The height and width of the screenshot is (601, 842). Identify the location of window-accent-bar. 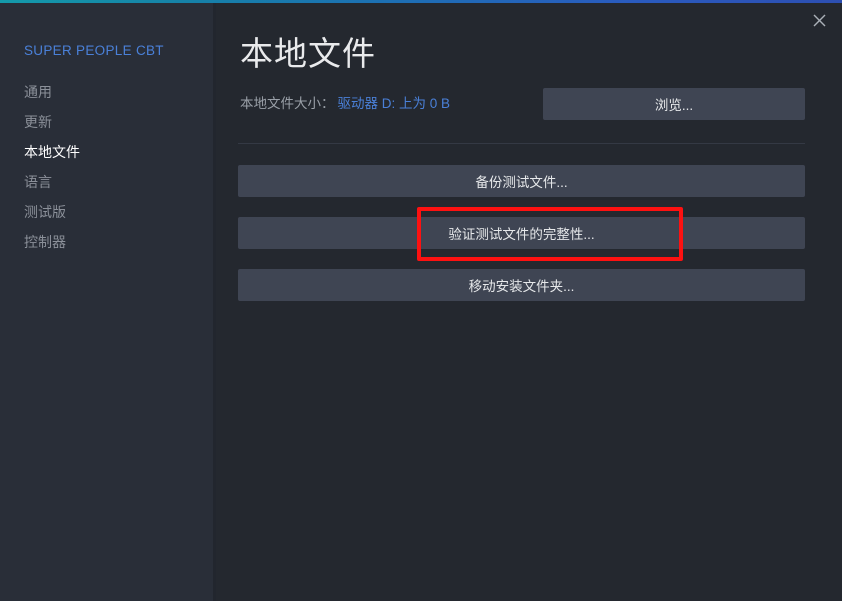
(421, 1).